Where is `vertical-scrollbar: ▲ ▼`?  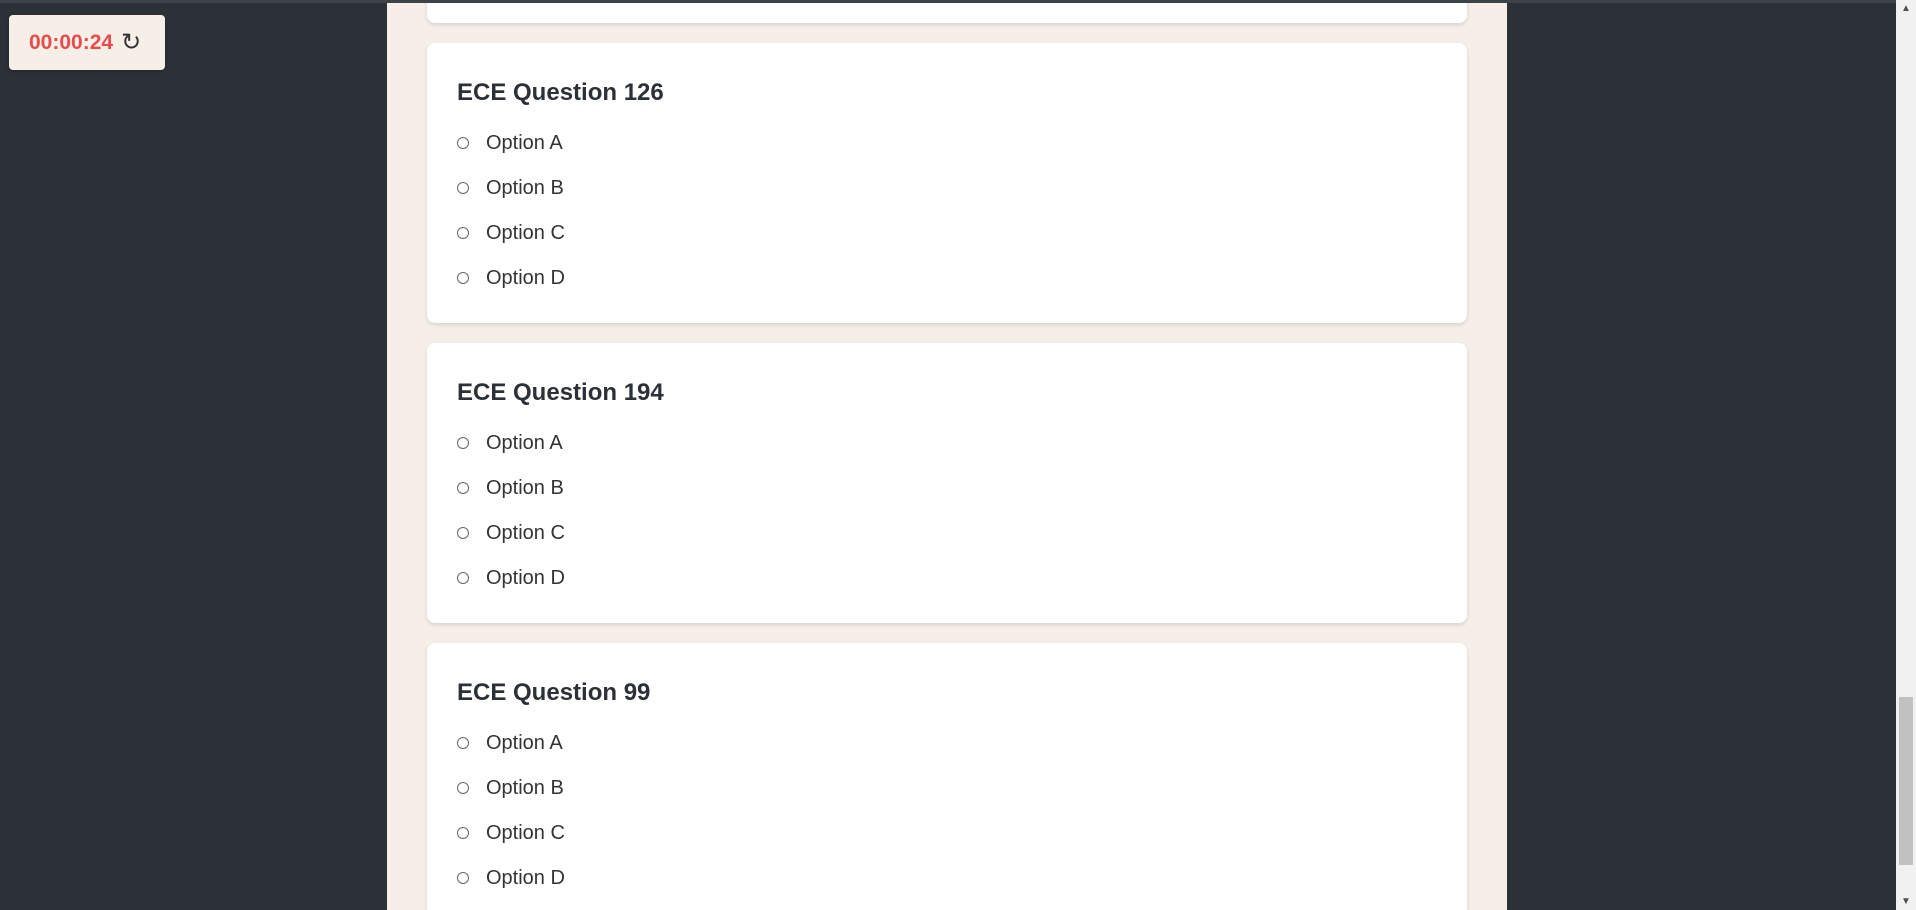
vertical-scrollbar: ▲ ▼ is located at coordinates (1906, 455).